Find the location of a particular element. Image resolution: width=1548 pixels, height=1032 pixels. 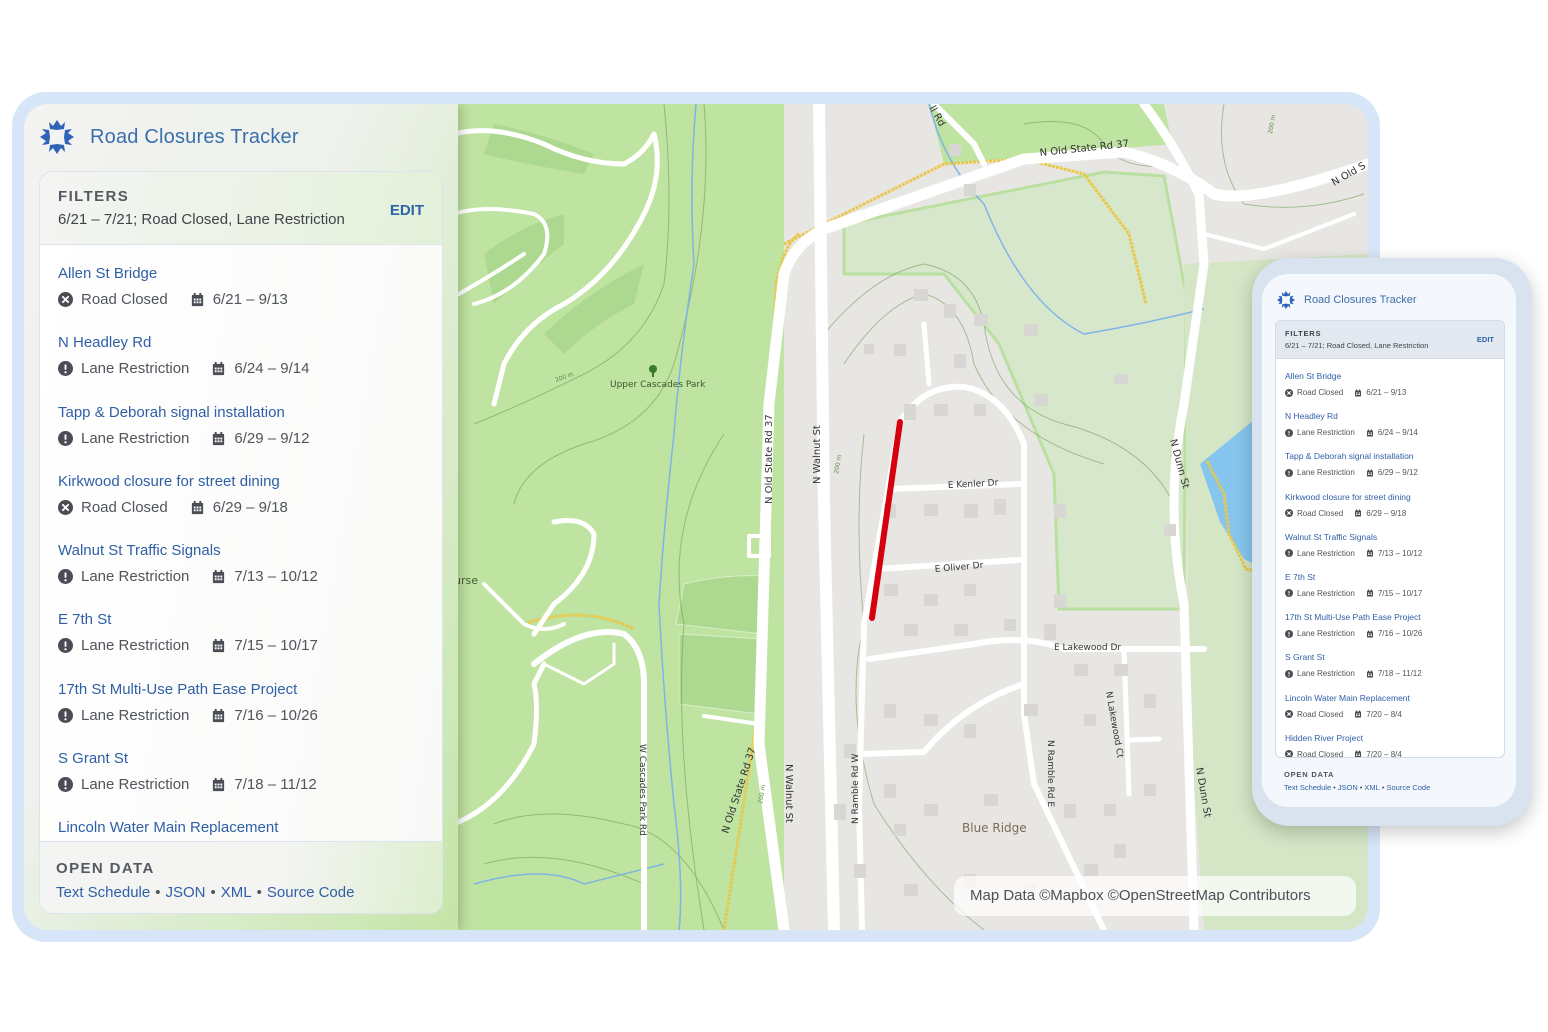

calendar-icon is located at coordinates (219, 715).